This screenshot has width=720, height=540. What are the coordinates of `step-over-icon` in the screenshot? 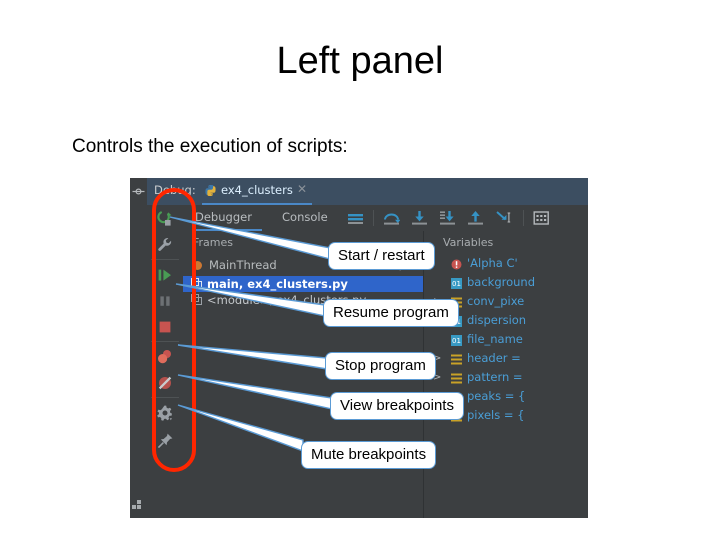 It's located at (391, 218).